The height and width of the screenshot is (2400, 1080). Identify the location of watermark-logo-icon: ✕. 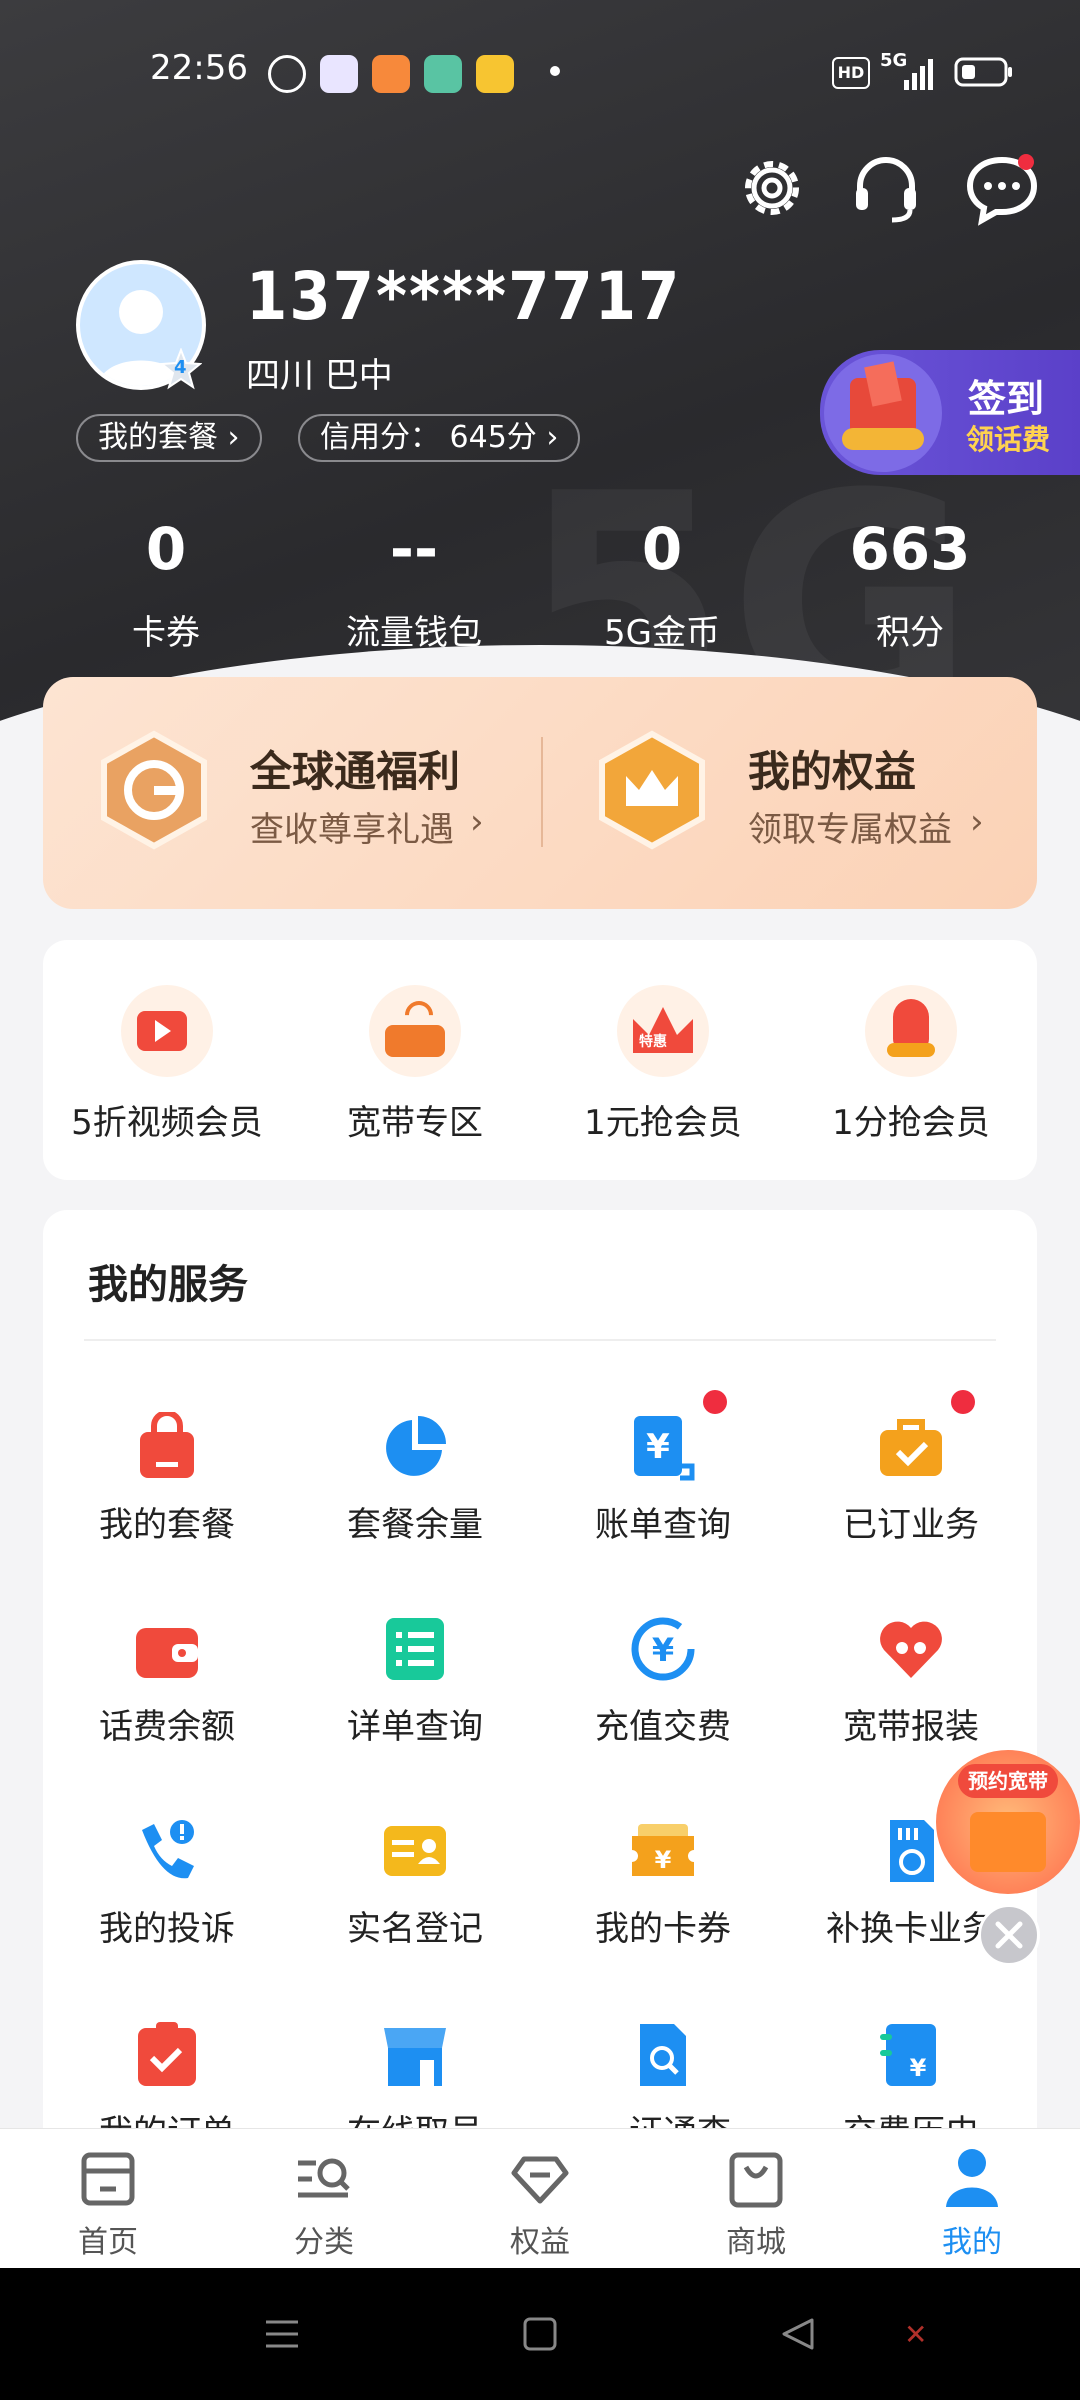
(916, 2334).